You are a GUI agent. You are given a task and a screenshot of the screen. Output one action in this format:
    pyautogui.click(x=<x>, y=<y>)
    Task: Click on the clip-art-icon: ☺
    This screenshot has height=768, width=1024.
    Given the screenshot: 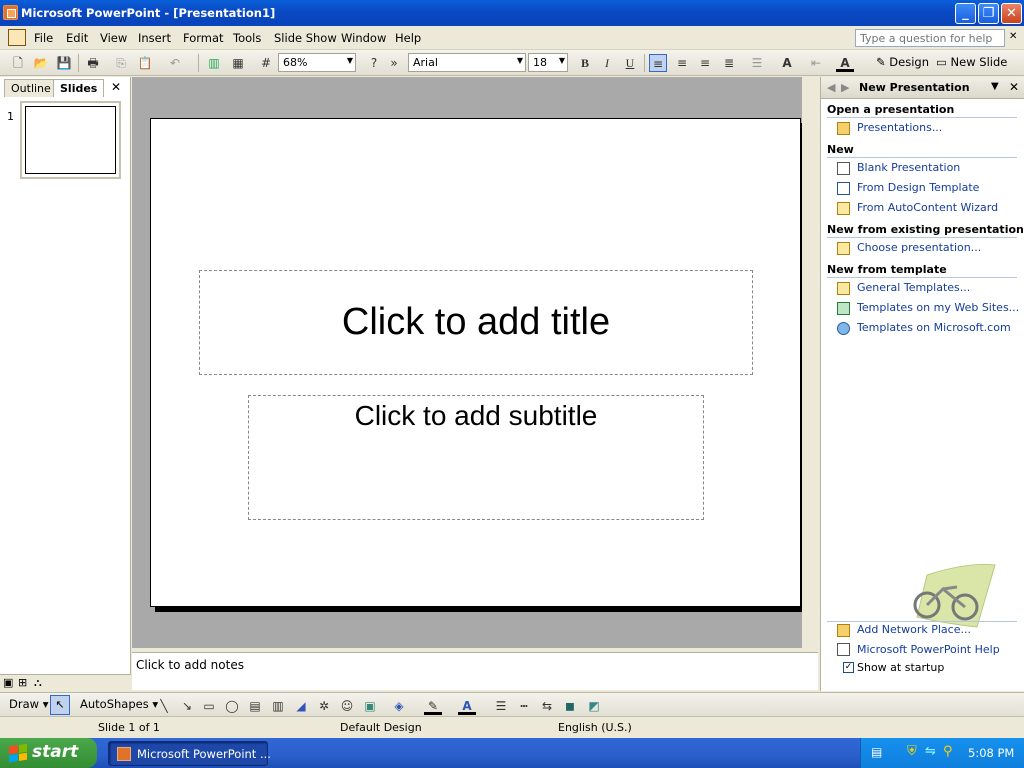 What is the action you would take?
    pyautogui.click(x=347, y=706)
    